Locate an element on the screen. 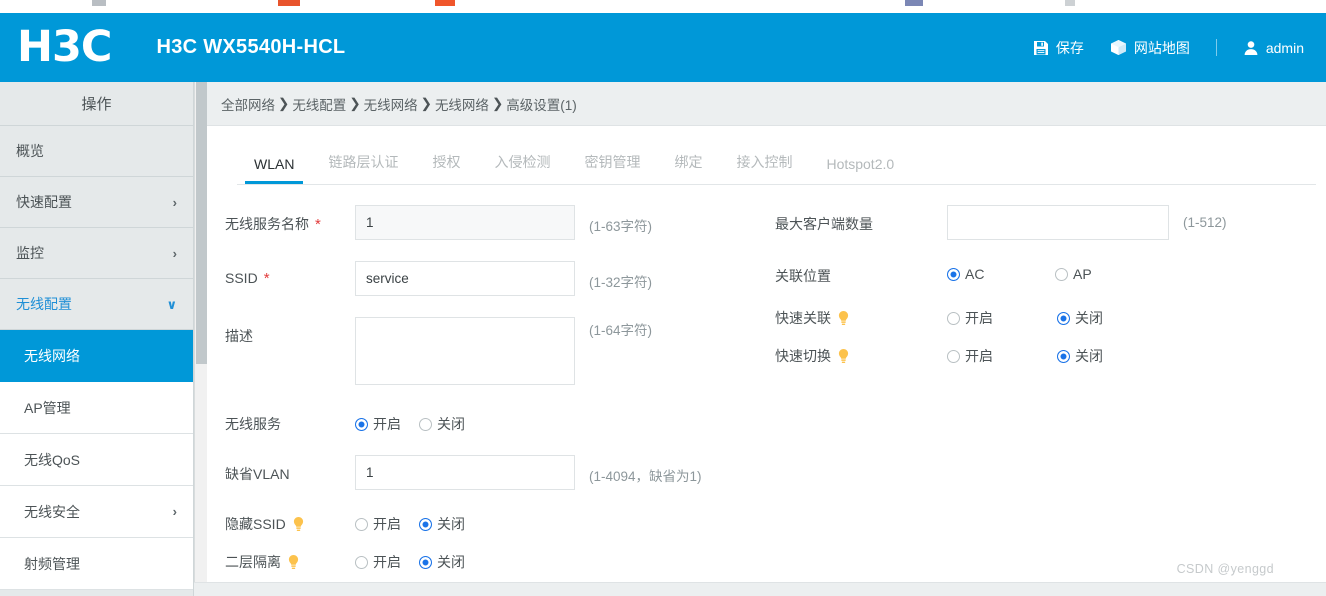 This screenshot has width=1326, height=596. radio-wireless-service-on: 开启 is located at coordinates (378, 424).